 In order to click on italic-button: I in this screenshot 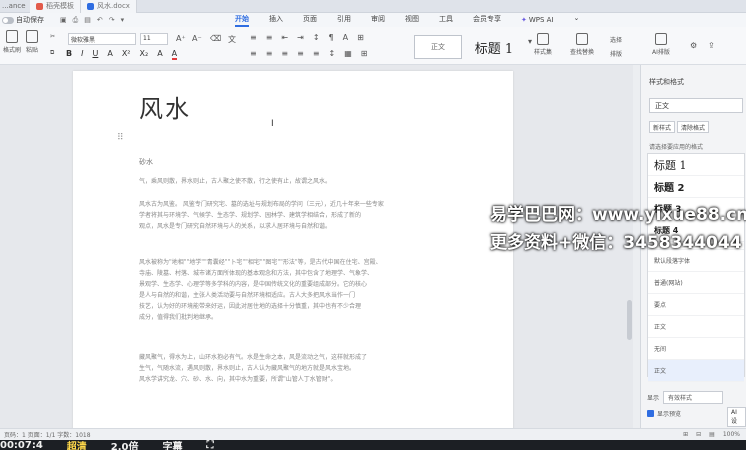, I will do `click(82, 54)`.